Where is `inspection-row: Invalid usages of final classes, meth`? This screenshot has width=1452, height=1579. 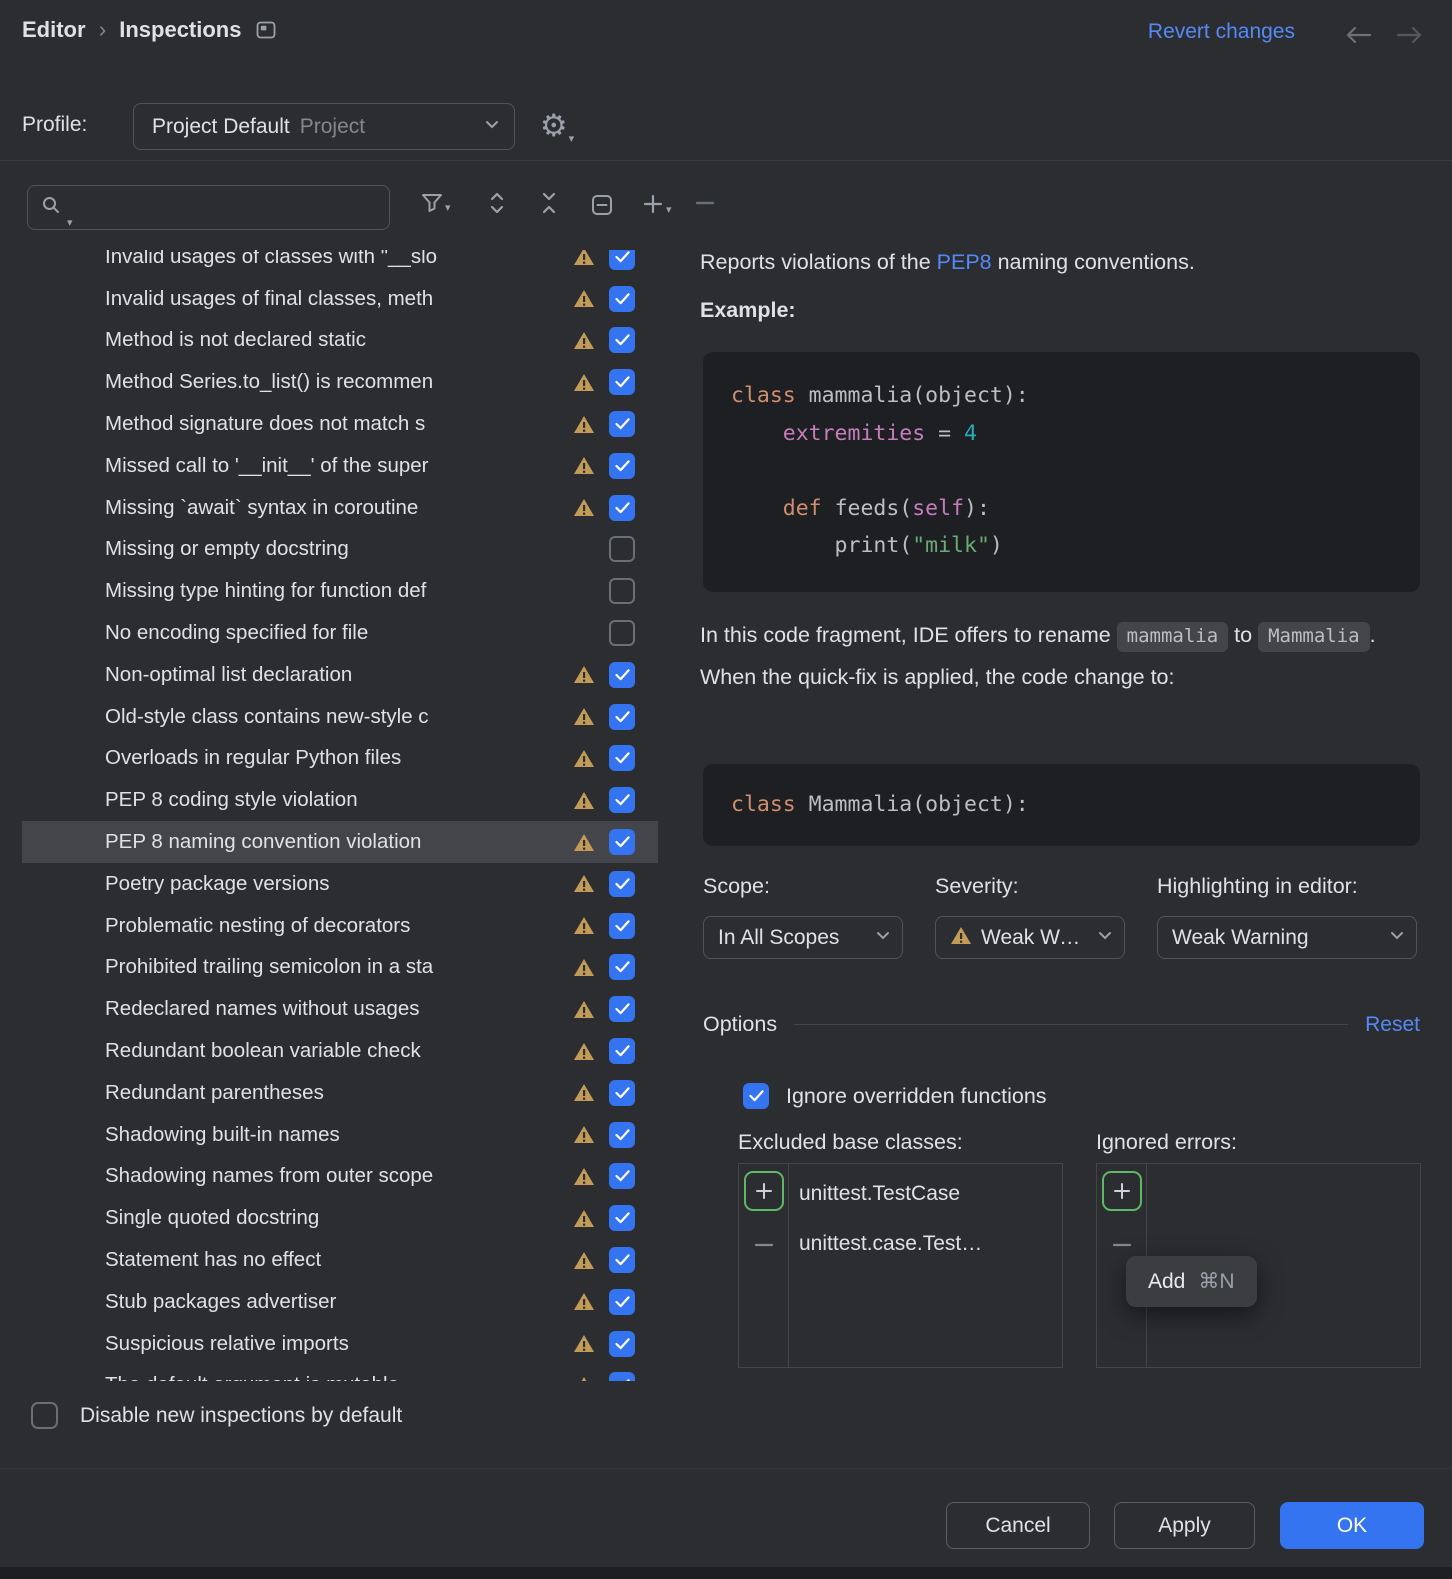 inspection-row: Invalid usages of final classes, meth is located at coordinates (340, 299).